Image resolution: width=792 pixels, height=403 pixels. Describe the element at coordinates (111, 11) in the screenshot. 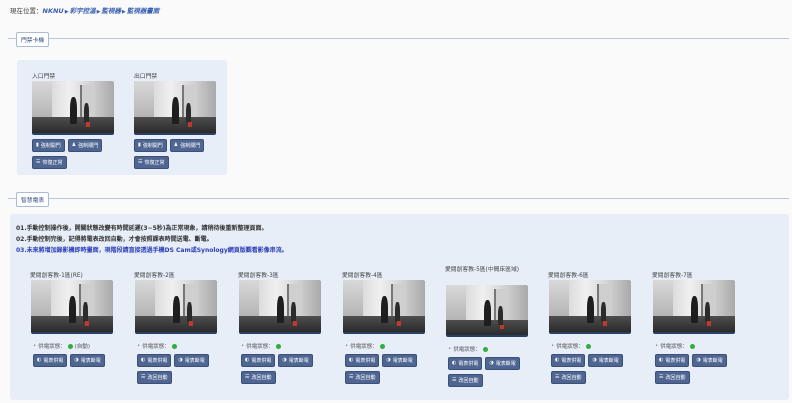

I see `breadcrumb-item-monitor: 監視器` at that location.